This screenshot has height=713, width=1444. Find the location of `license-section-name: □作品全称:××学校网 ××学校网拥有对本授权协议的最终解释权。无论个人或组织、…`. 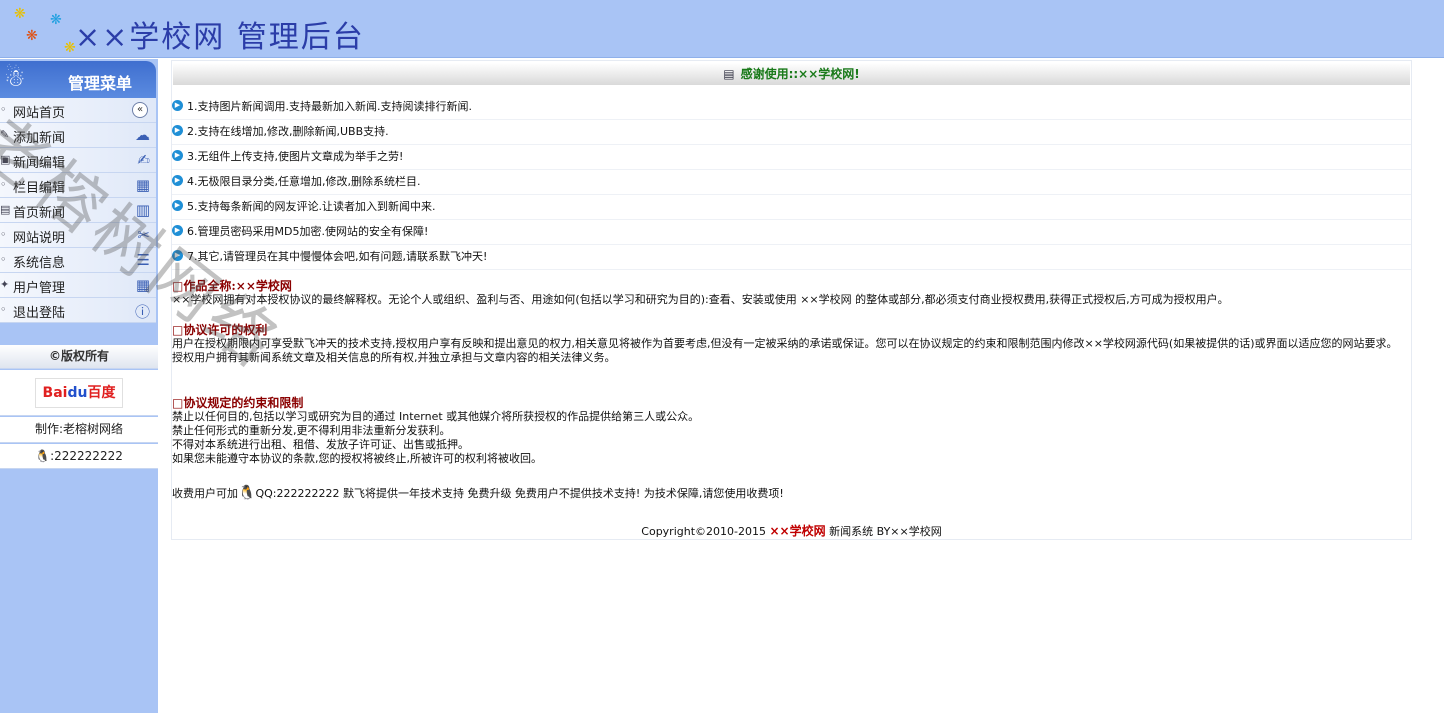

license-section-name: □作品全称:××学校网 ××学校网拥有对本授权协议的最终解释权。无论个人或组织、… is located at coordinates (791, 293).